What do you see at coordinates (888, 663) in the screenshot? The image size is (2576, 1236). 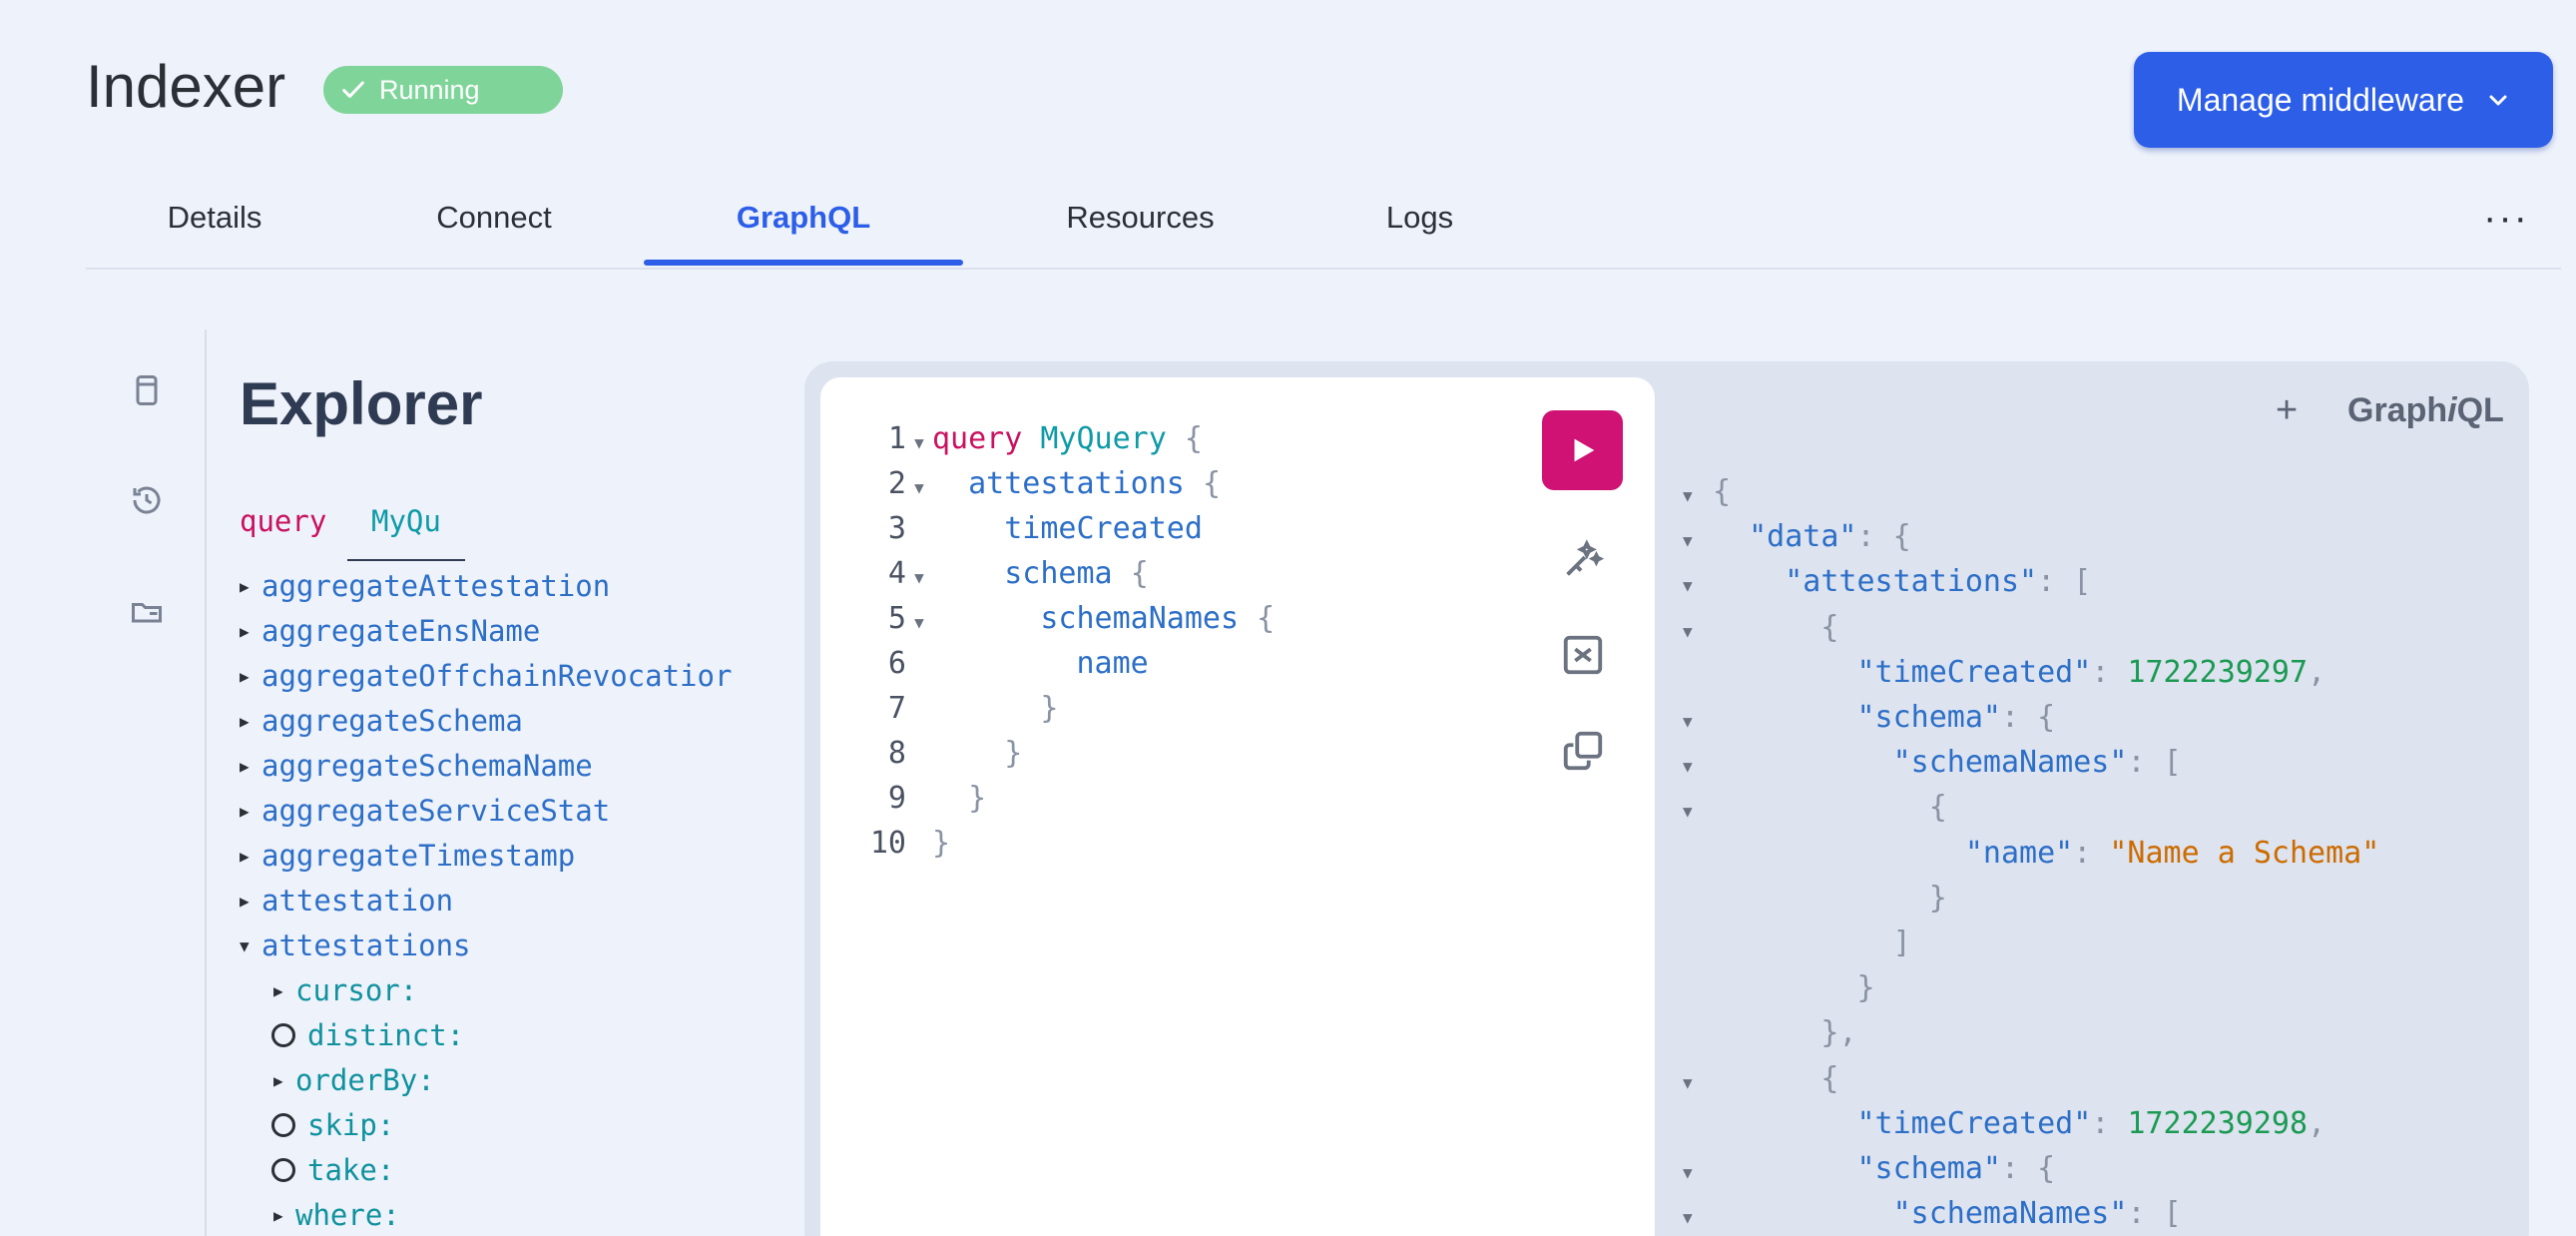 I see `line-number: 6` at bounding box center [888, 663].